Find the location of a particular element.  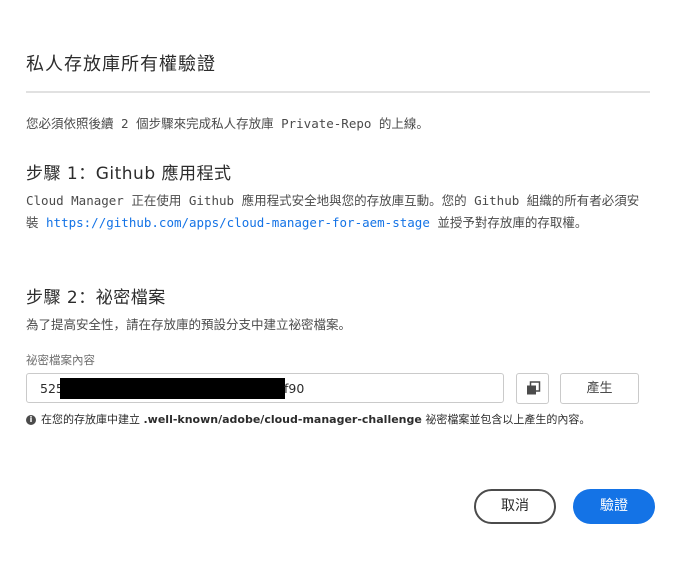

cancel-button: 取消 is located at coordinates (515, 506).